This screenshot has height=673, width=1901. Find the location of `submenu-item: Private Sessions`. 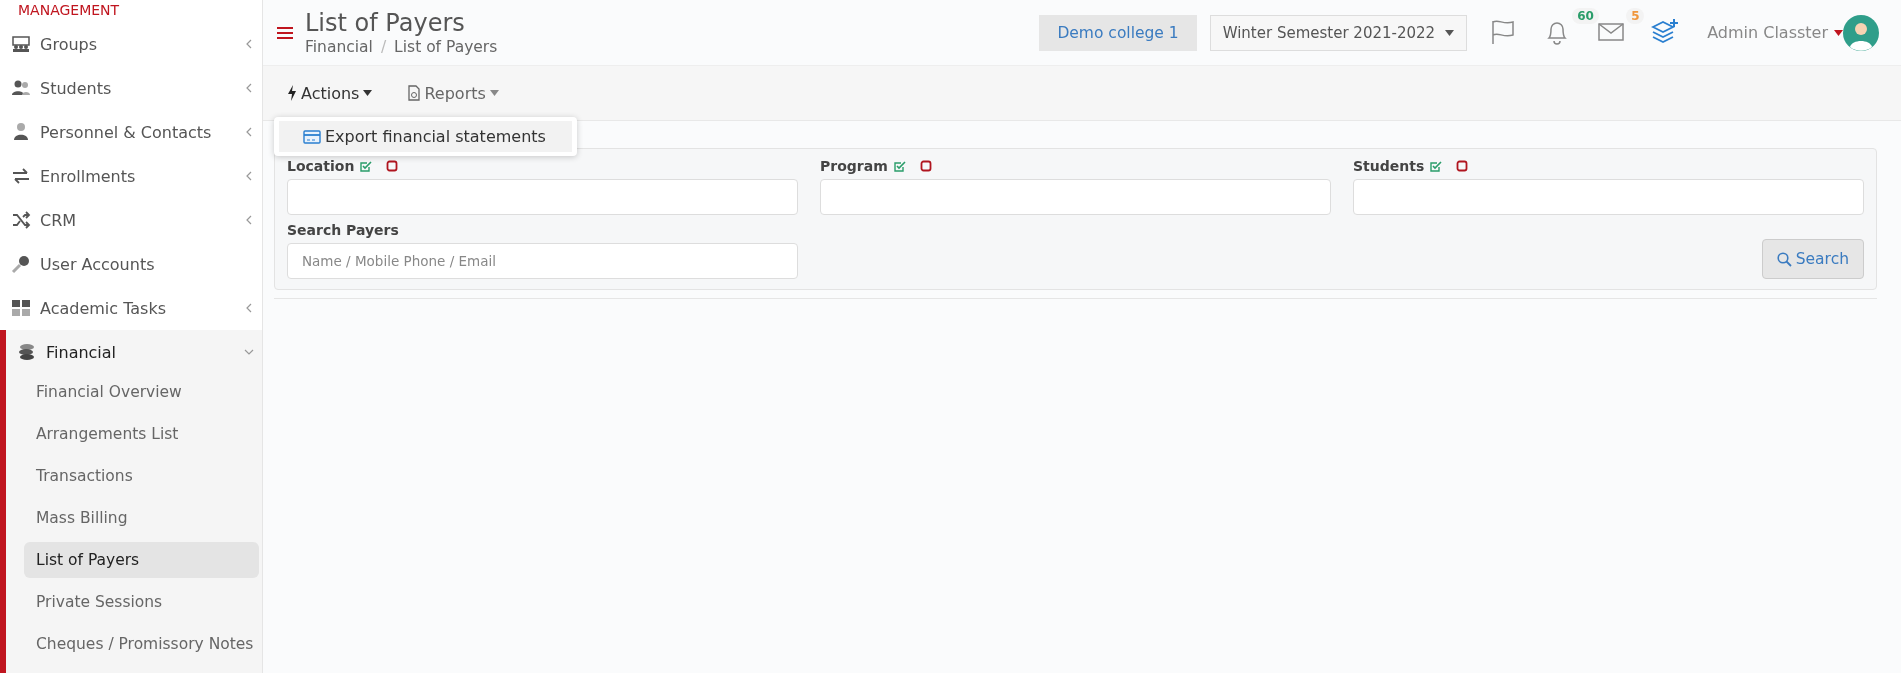

submenu-item: Private Sessions is located at coordinates (141, 602).